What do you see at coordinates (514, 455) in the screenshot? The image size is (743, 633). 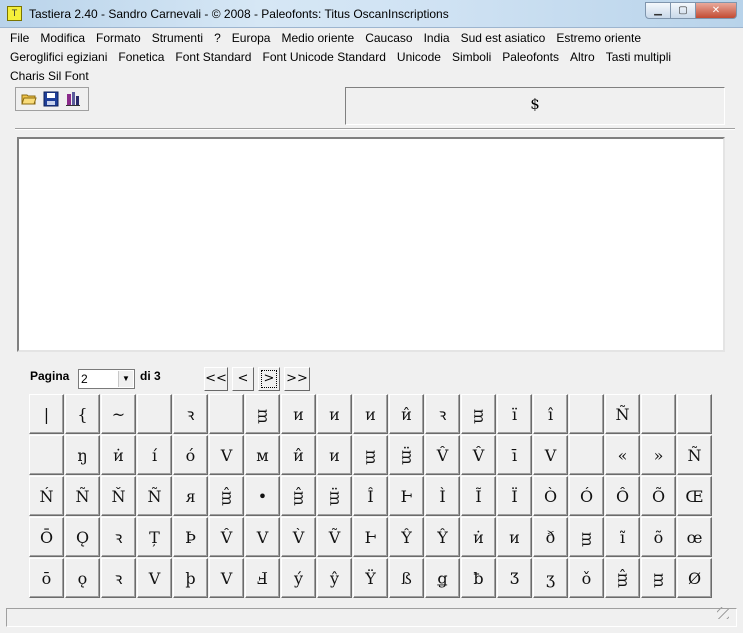 I see `char-key: ī` at bounding box center [514, 455].